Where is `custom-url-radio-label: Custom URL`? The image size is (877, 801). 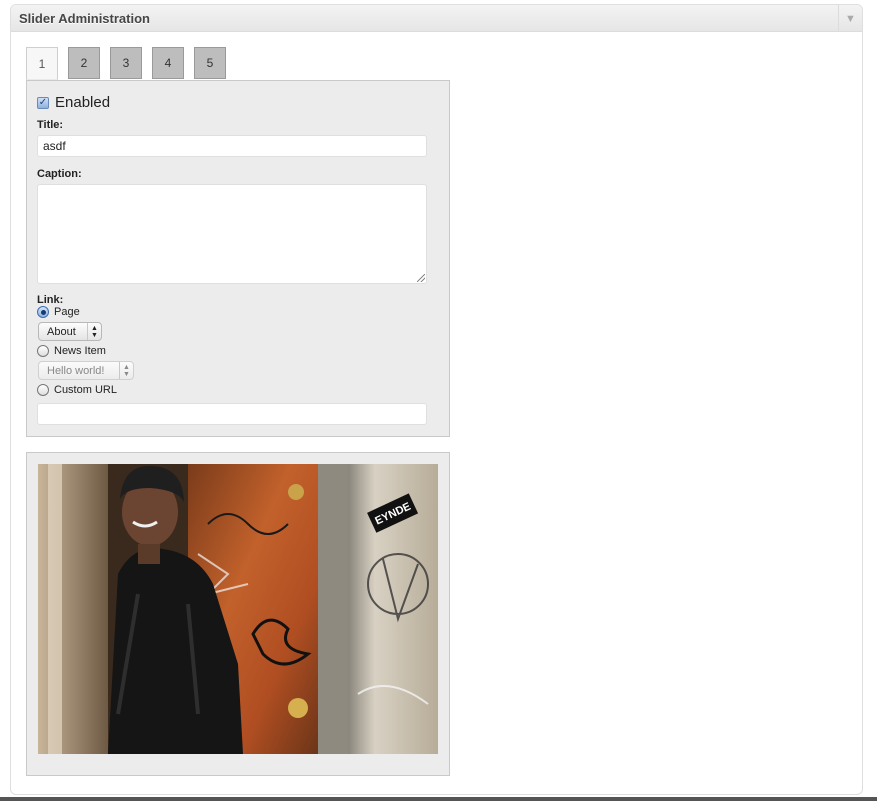 custom-url-radio-label: Custom URL is located at coordinates (85, 390).